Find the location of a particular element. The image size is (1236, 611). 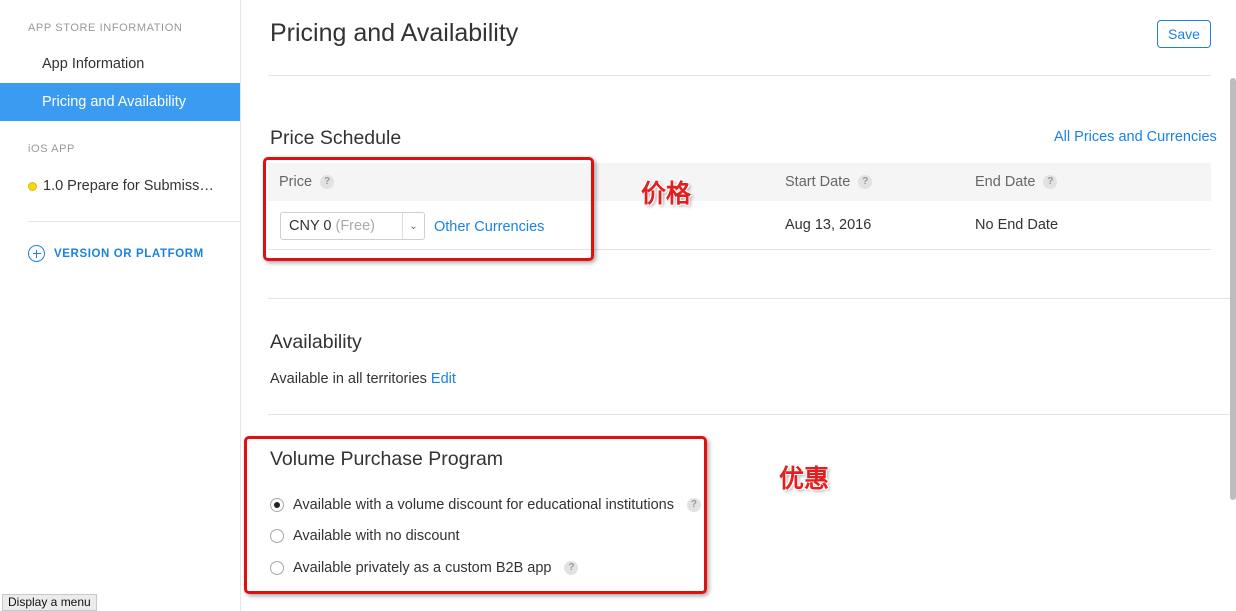

save-button: Save is located at coordinates (1184, 34).